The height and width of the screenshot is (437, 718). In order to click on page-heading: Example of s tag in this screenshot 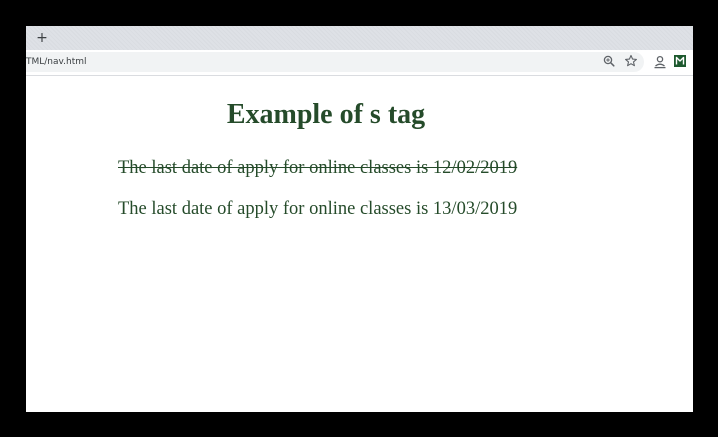, I will do `click(326, 114)`.